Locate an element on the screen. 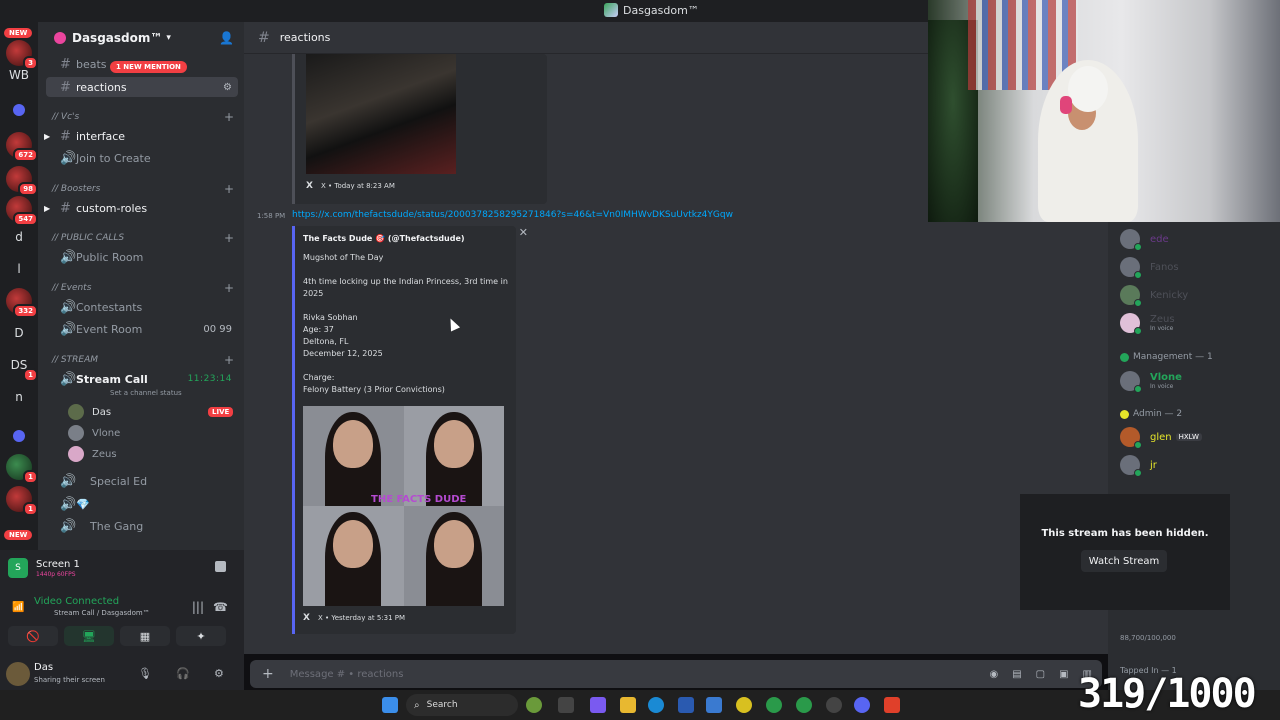 This screenshot has width=1280, height=720. category-stream: // STREAM + is located at coordinates (143, 360).